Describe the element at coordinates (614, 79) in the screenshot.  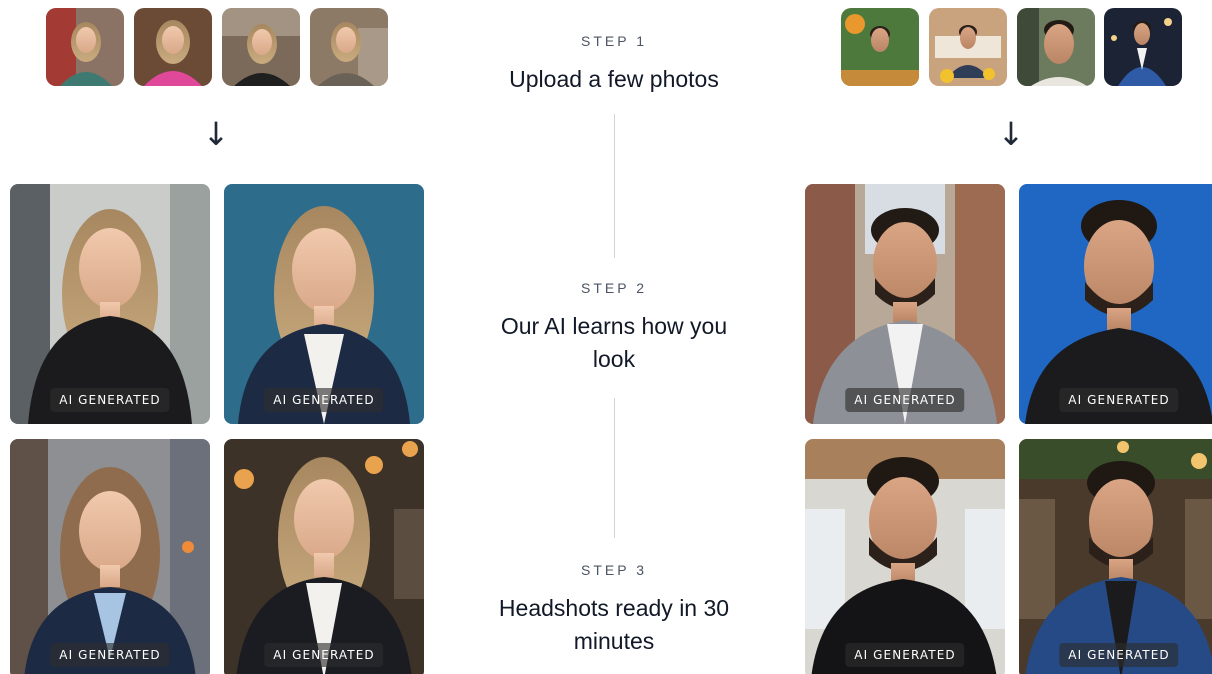
I see `step-1-title: Upload a few photos` at that location.